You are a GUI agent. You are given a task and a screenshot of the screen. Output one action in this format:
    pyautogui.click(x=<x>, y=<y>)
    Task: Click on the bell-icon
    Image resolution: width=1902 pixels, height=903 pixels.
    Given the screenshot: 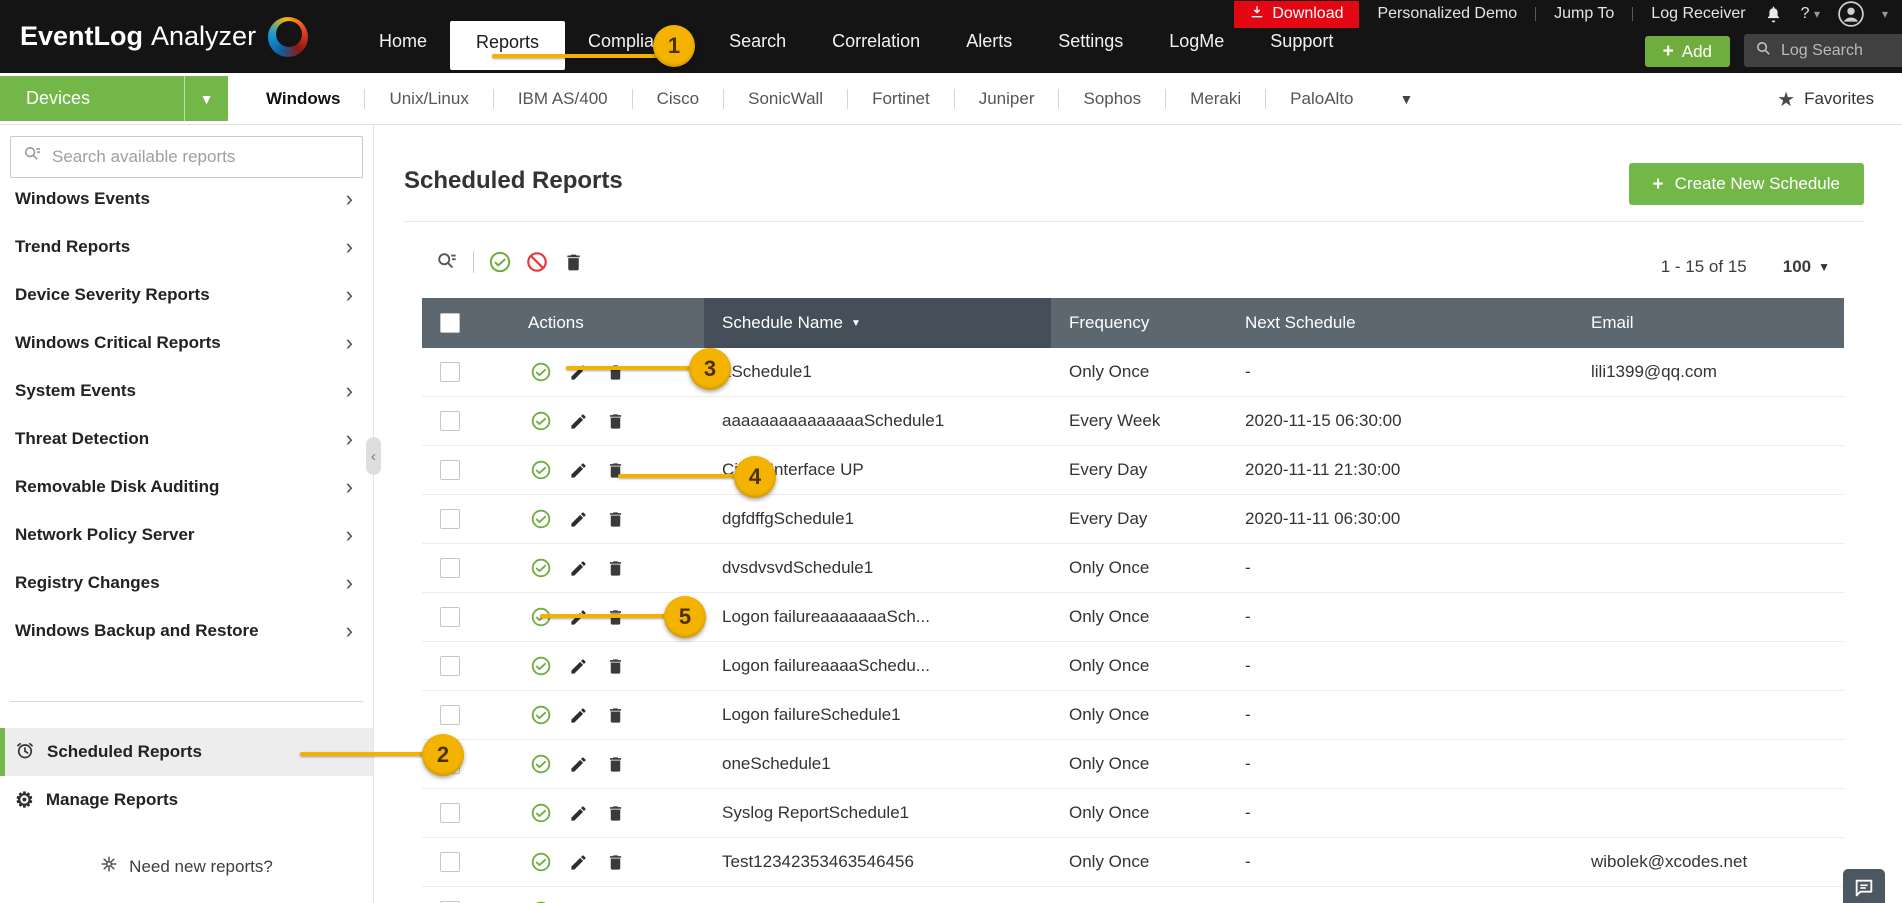 What is the action you would take?
    pyautogui.click(x=1773, y=14)
    